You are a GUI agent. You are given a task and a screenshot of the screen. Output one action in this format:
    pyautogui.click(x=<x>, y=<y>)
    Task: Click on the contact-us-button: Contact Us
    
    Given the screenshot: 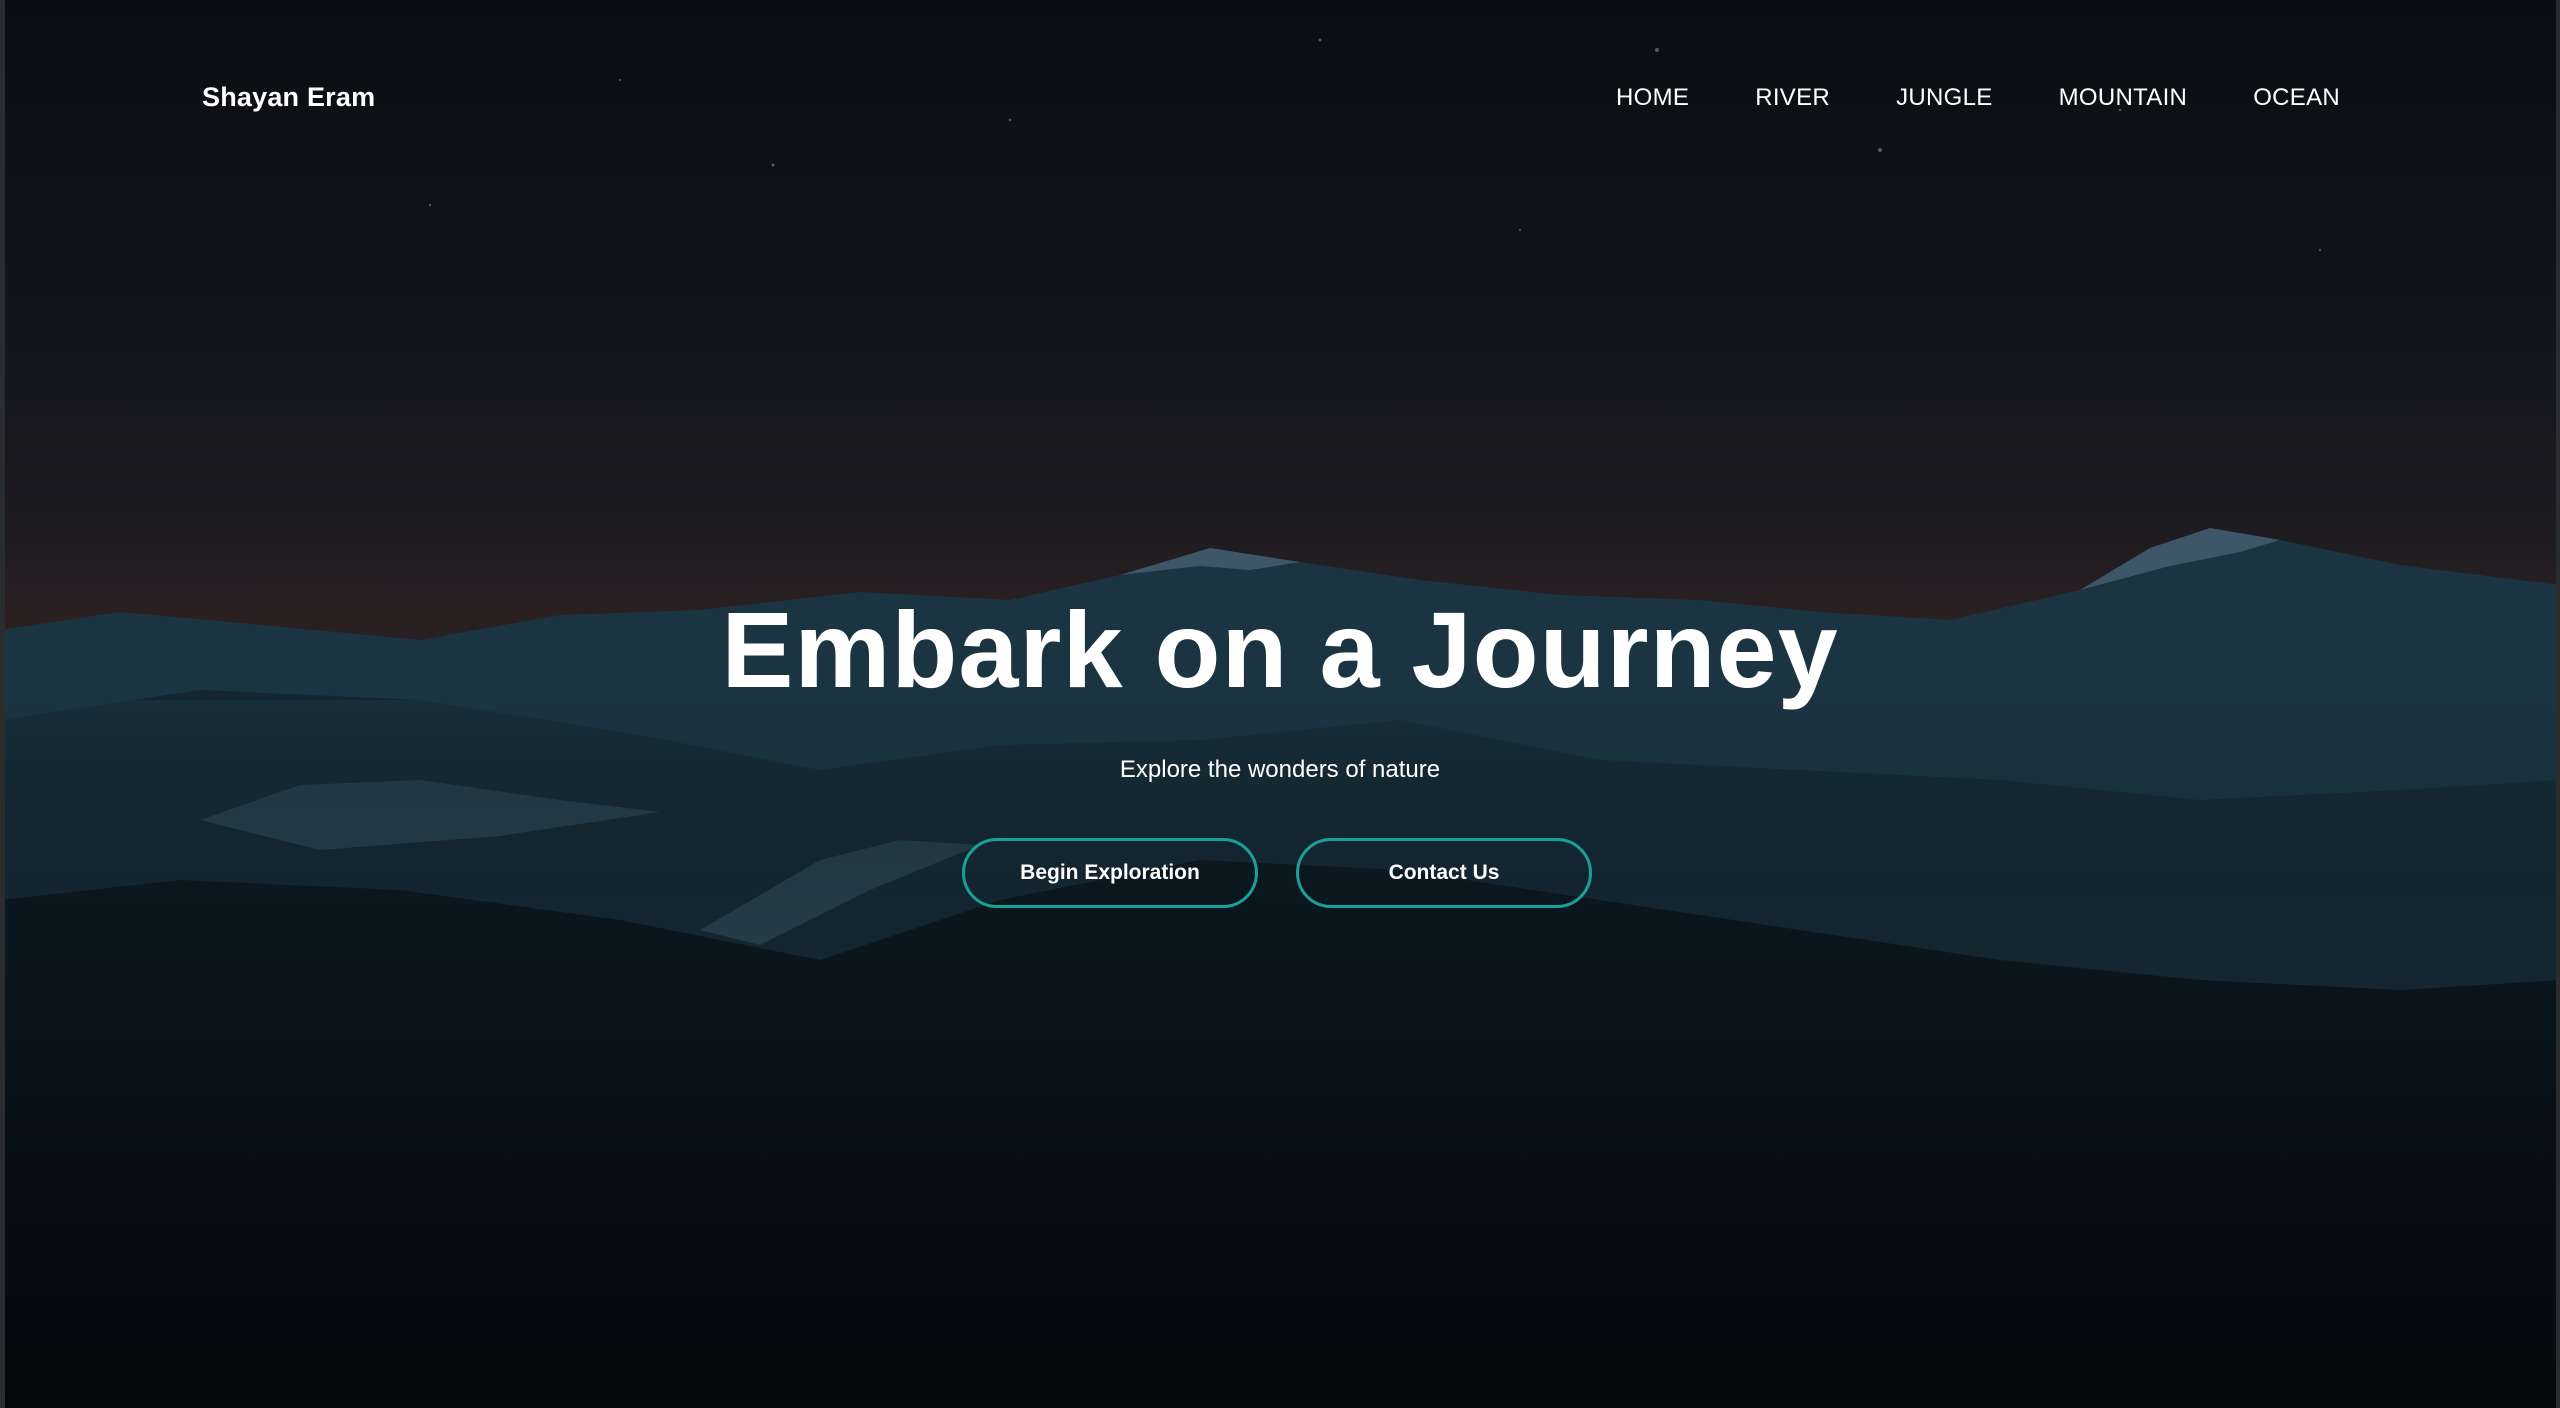 What is the action you would take?
    pyautogui.click(x=1444, y=873)
    